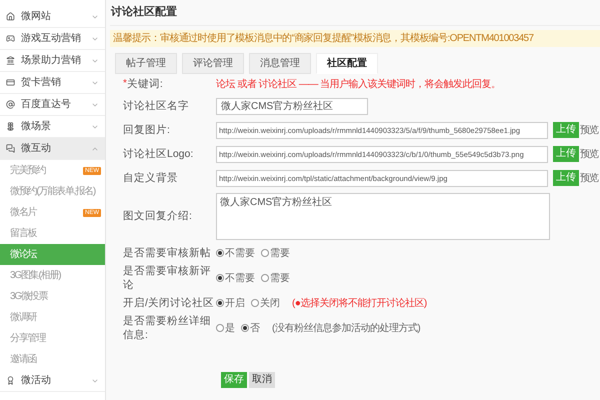  I want to click on radio-label: 是, so click(230, 329).